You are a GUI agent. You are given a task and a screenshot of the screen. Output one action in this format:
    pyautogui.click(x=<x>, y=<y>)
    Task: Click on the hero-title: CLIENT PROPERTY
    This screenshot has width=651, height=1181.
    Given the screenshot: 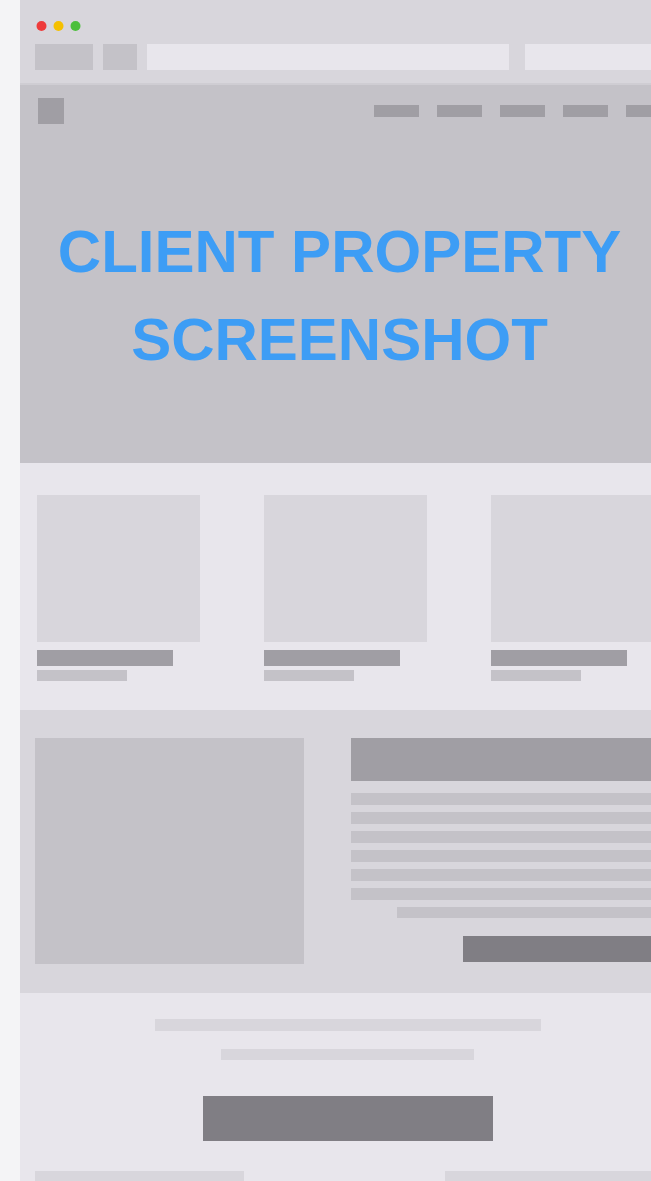 What is the action you would take?
    pyautogui.click(x=339, y=252)
    